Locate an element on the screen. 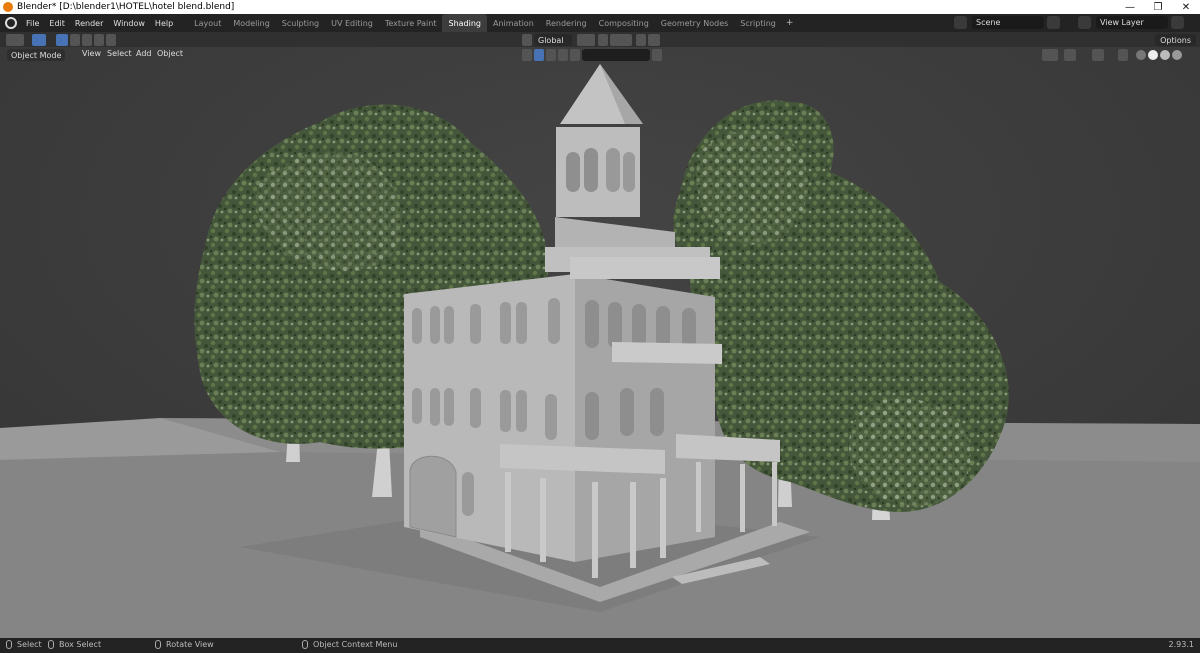 Image resolution: width=1200 pixels, height=653 pixels. rendered-shading-icon is located at coordinates (1177, 55).